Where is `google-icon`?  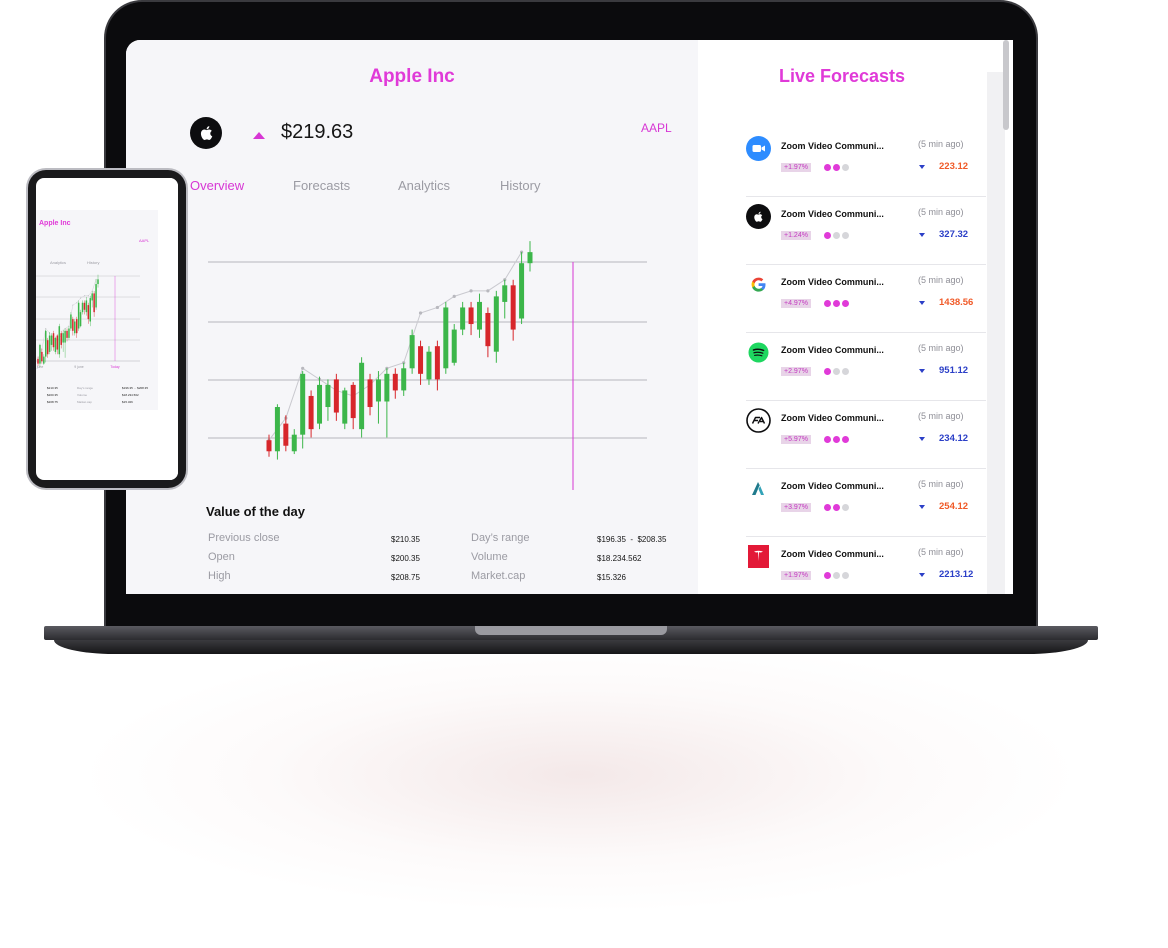 google-icon is located at coordinates (758, 284).